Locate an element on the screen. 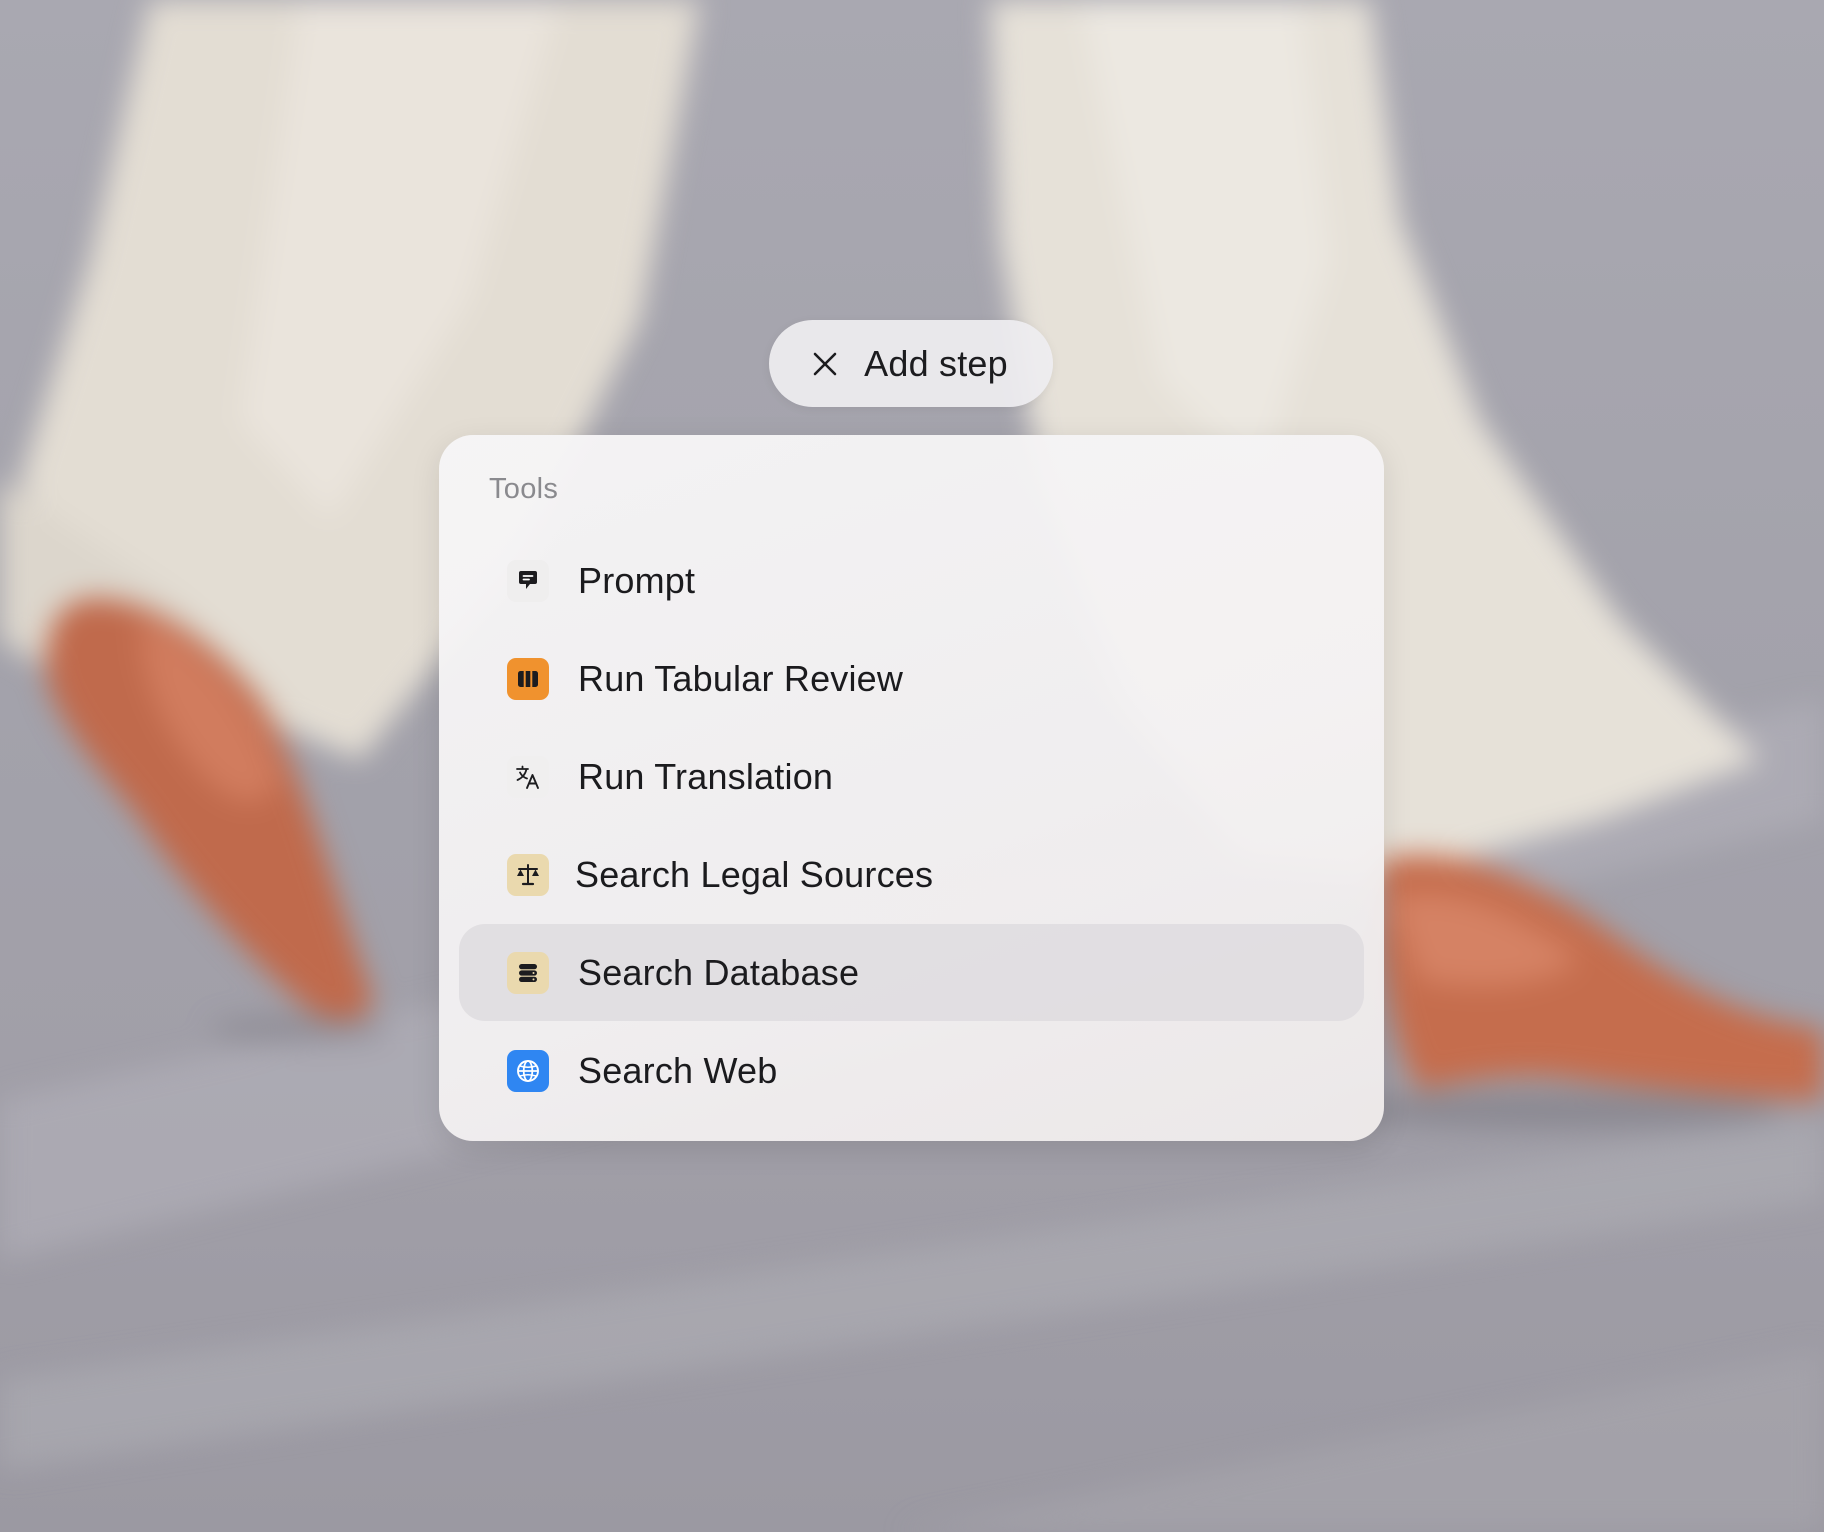 This screenshot has width=1824, height=1532. menu-item-label: Prompt is located at coordinates (637, 580).